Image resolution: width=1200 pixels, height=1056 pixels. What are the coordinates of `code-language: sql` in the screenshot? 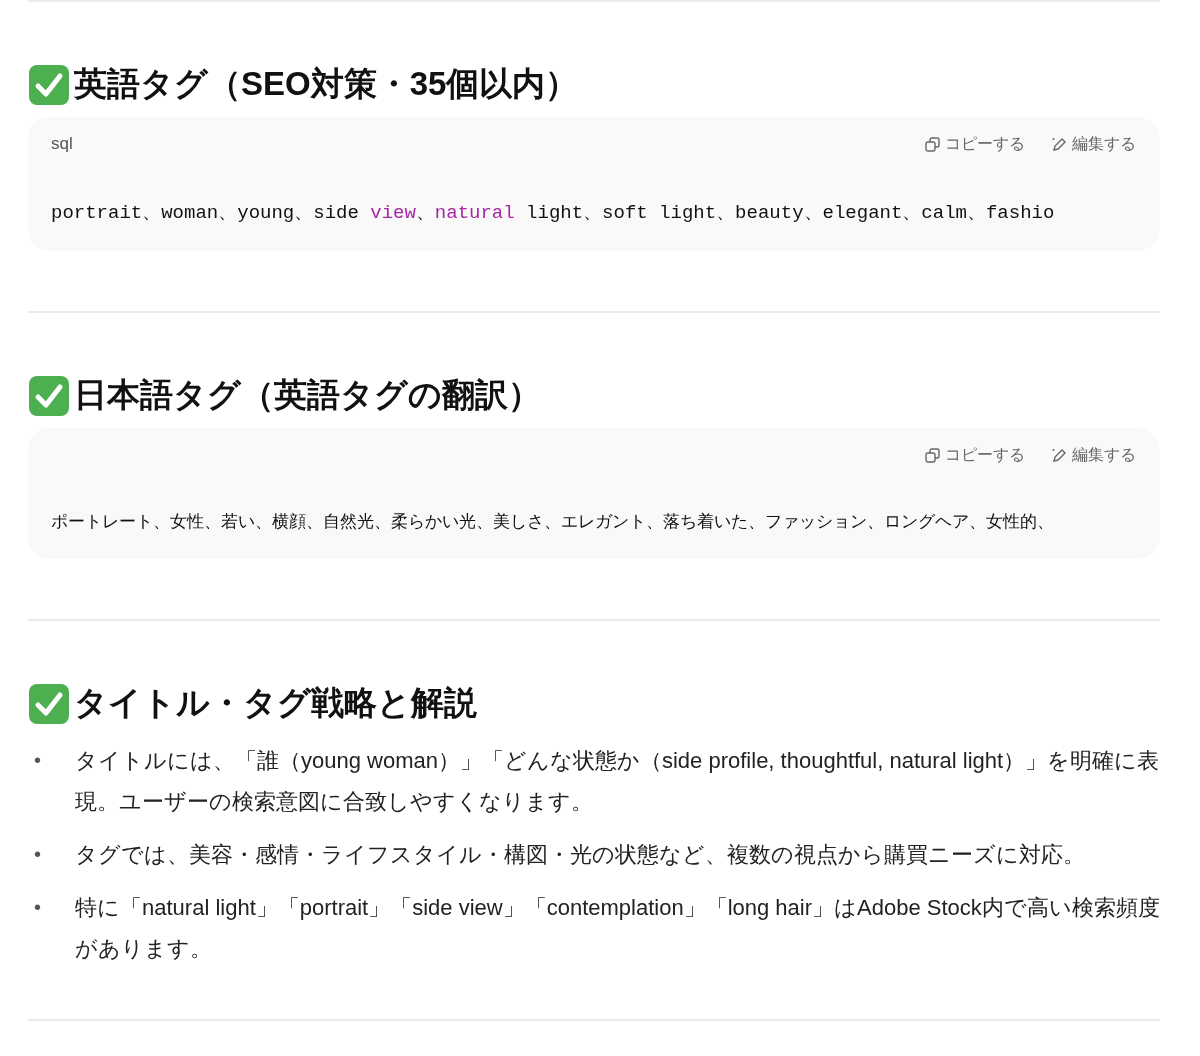 It's located at (62, 144).